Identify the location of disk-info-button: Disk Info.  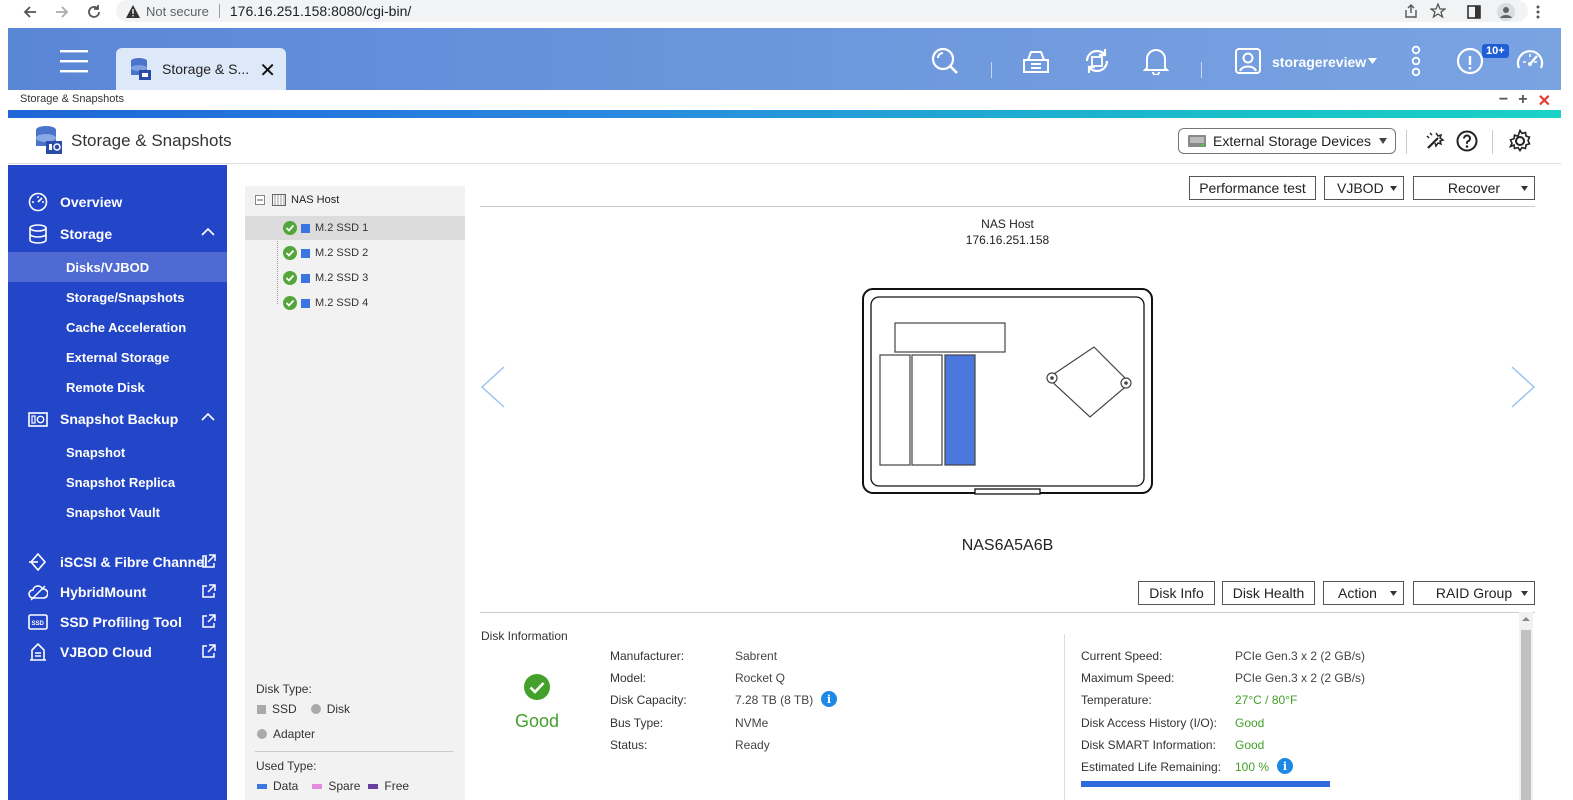
(1176, 593).